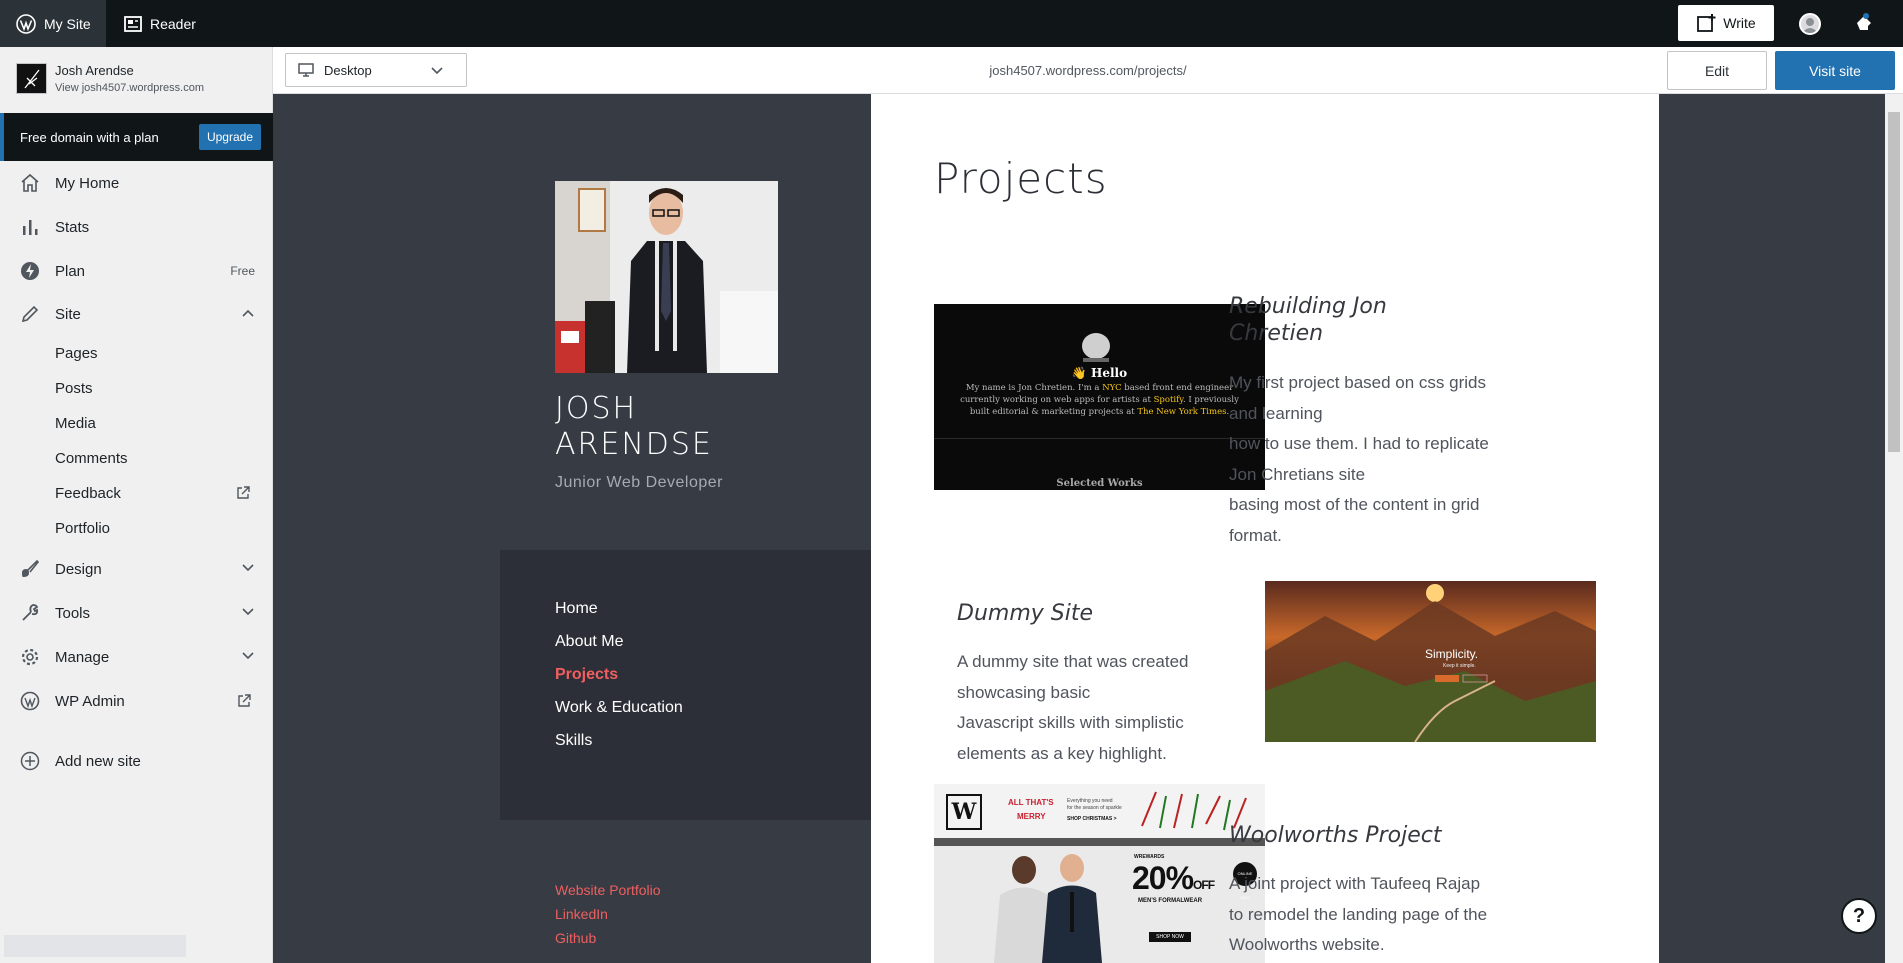  I want to click on menu-item-about-me: About Me, so click(589, 642).